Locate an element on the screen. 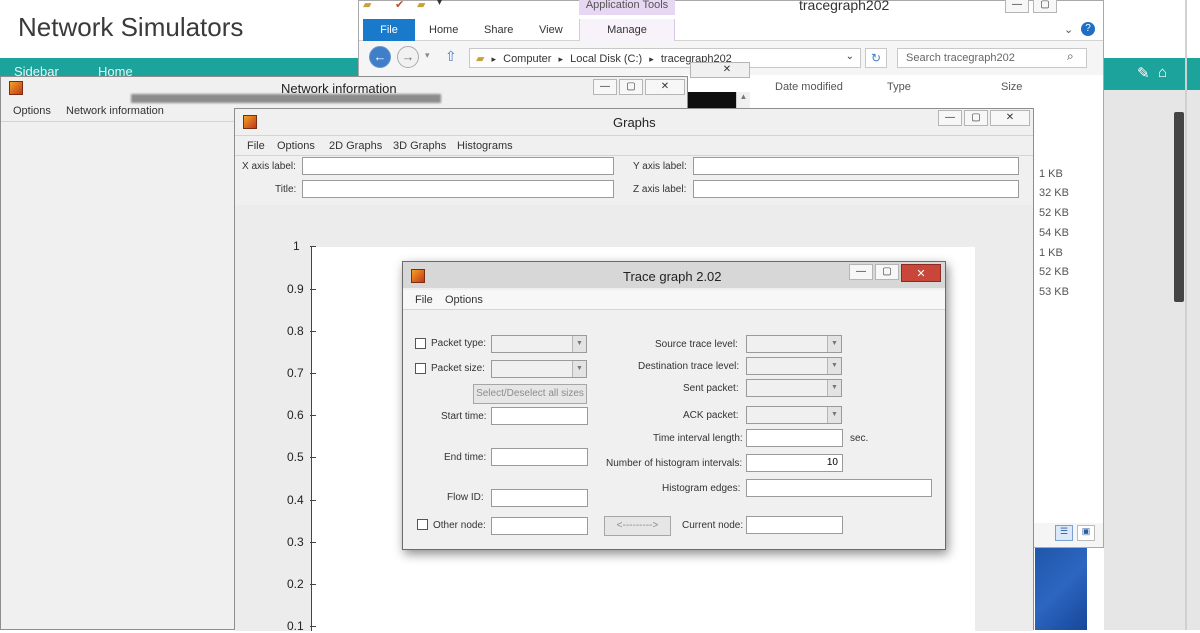  current-node-input is located at coordinates (794, 525).